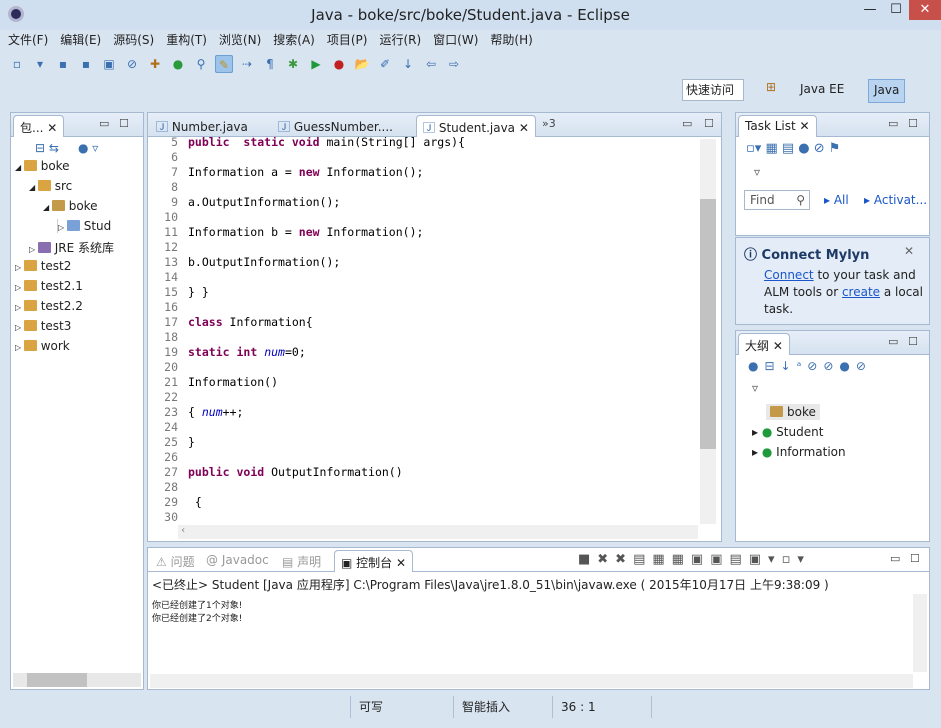 This screenshot has height=728, width=941. What do you see at coordinates (400, 41) in the screenshot?
I see `menu-item: 运行(R)` at bounding box center [400, 41].